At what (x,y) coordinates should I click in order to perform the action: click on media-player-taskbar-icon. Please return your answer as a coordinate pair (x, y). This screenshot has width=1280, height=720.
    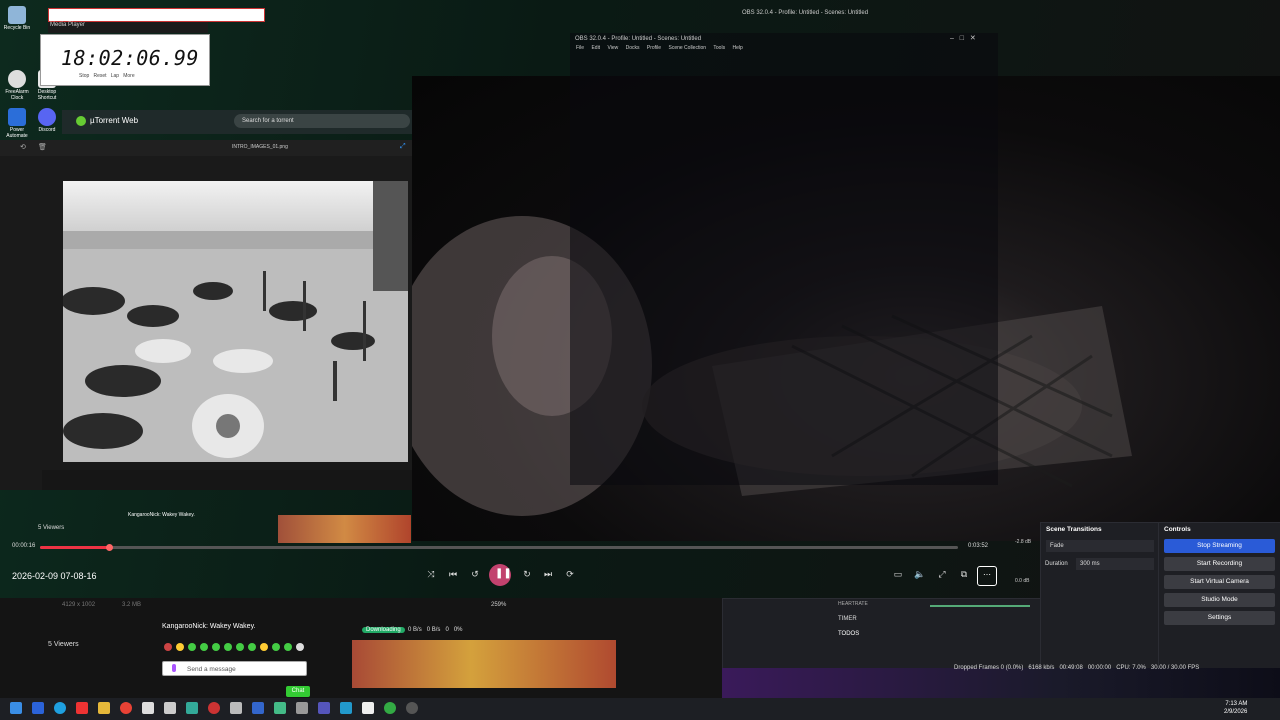
    Looking at the image, I should click on (412, 708).